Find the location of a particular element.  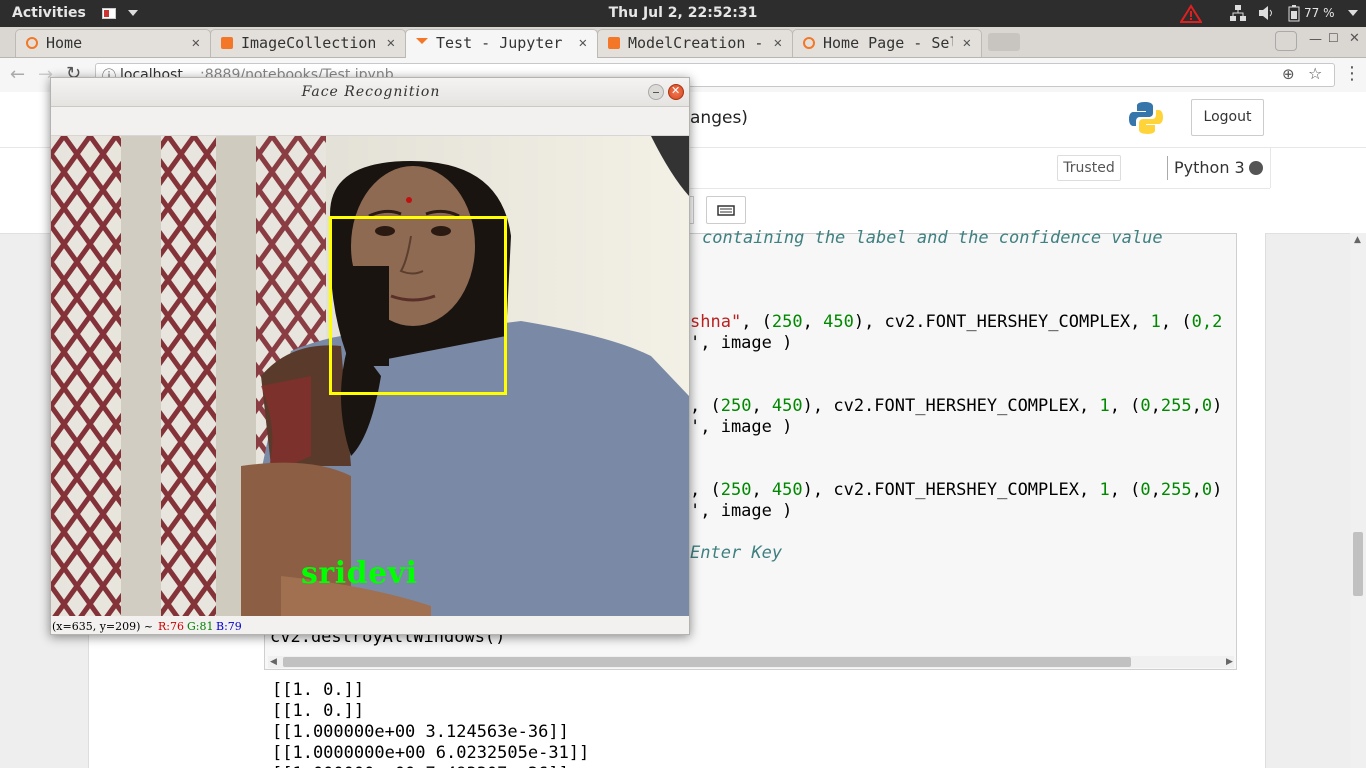

vertical-scrollbar is located at coordinates (1358, 500).